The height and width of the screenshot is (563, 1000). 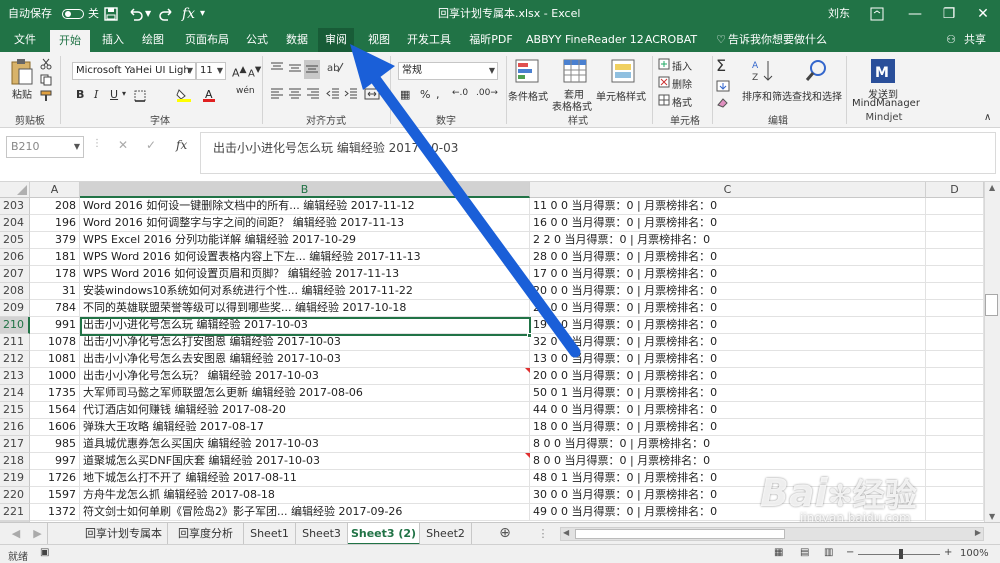 I want to click on sheet-tab: Sheet2, so click(x=446, y=534).